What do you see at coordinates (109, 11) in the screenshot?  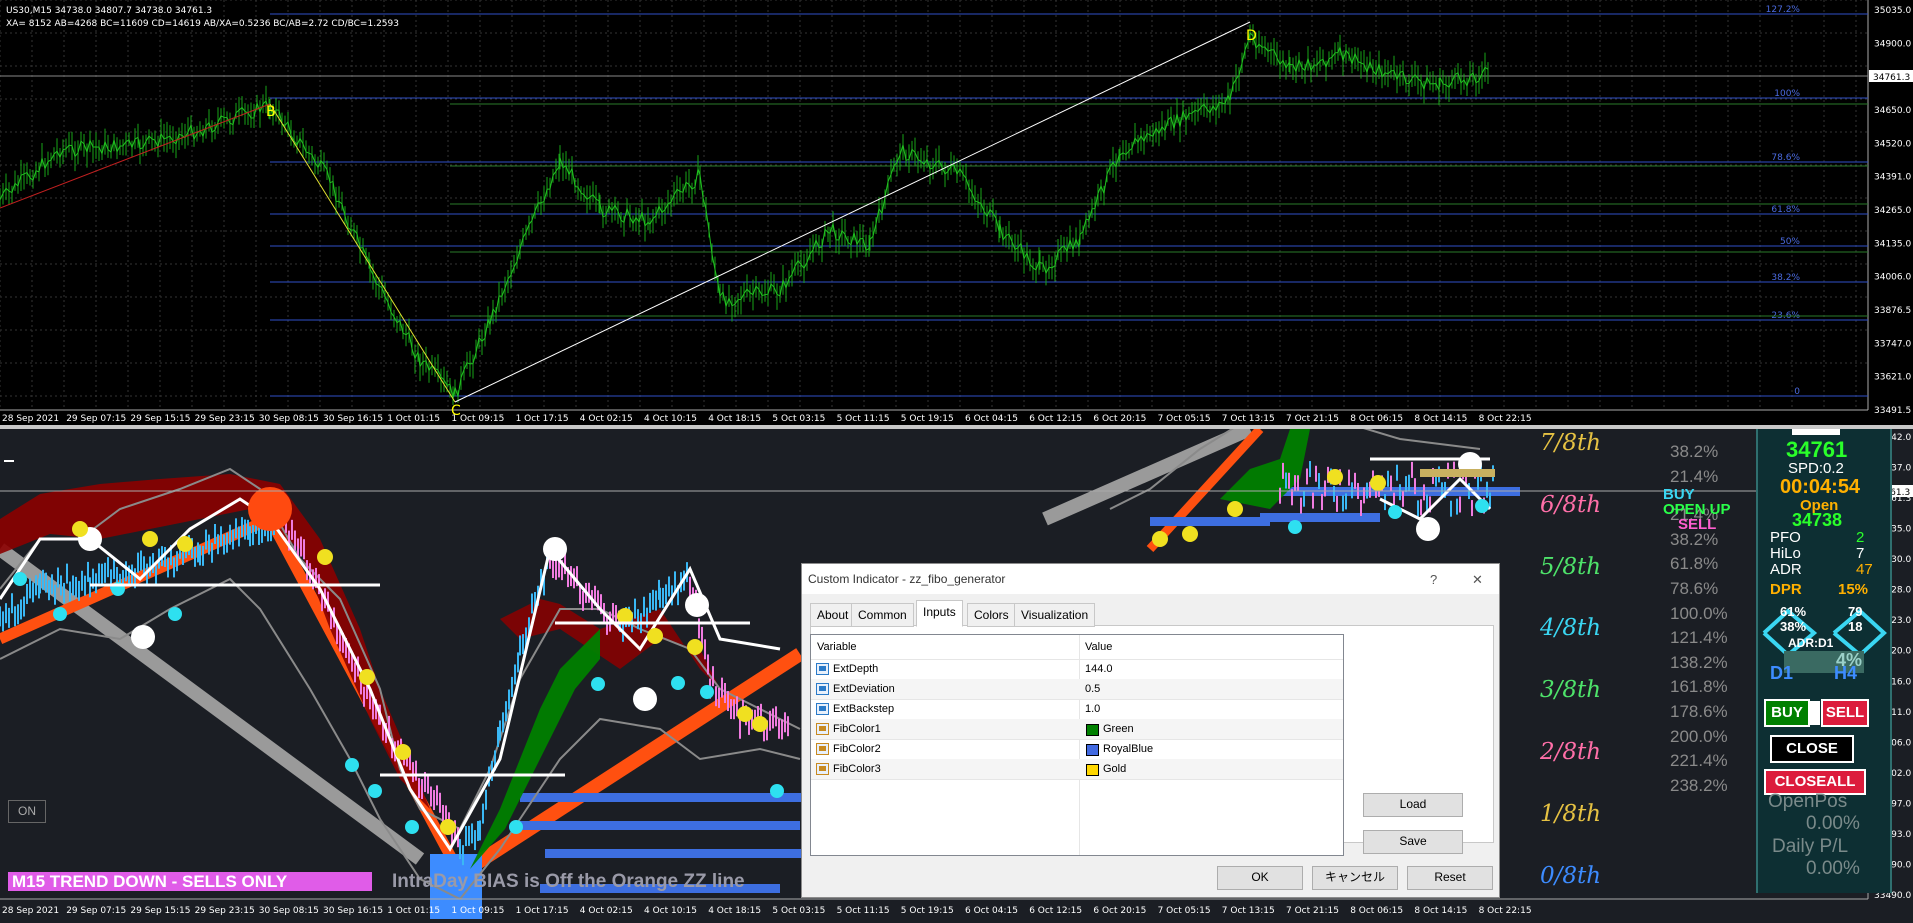 I see `symbol-ohlc-line: US30,M15 34738.0 34807.7 34738.0 34761.3` at bounding box center [109, 11].